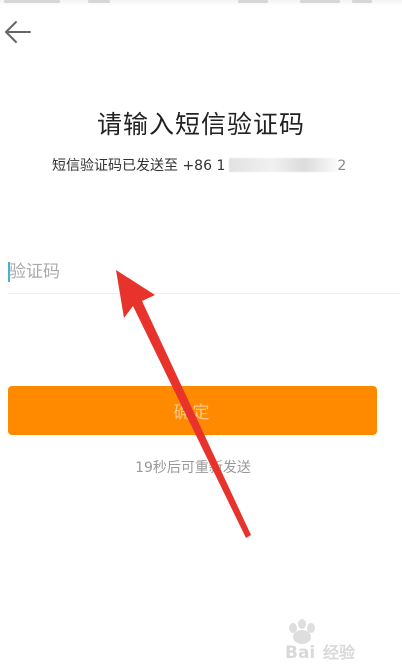 The width and height of the screenshot is (402, 666). What do you see at coordinates (300, 652) in the screenshot?
I see `svg-text: Bai` at bounding box center [300, 652].